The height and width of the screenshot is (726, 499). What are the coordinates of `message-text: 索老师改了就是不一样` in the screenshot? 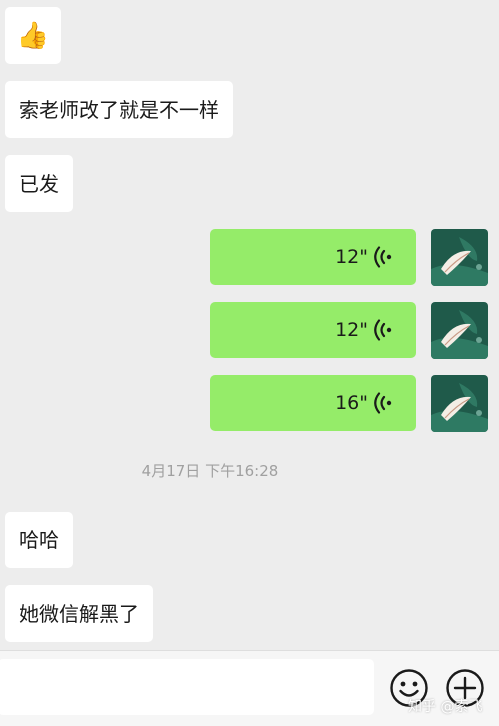 It's located at (119, 109).